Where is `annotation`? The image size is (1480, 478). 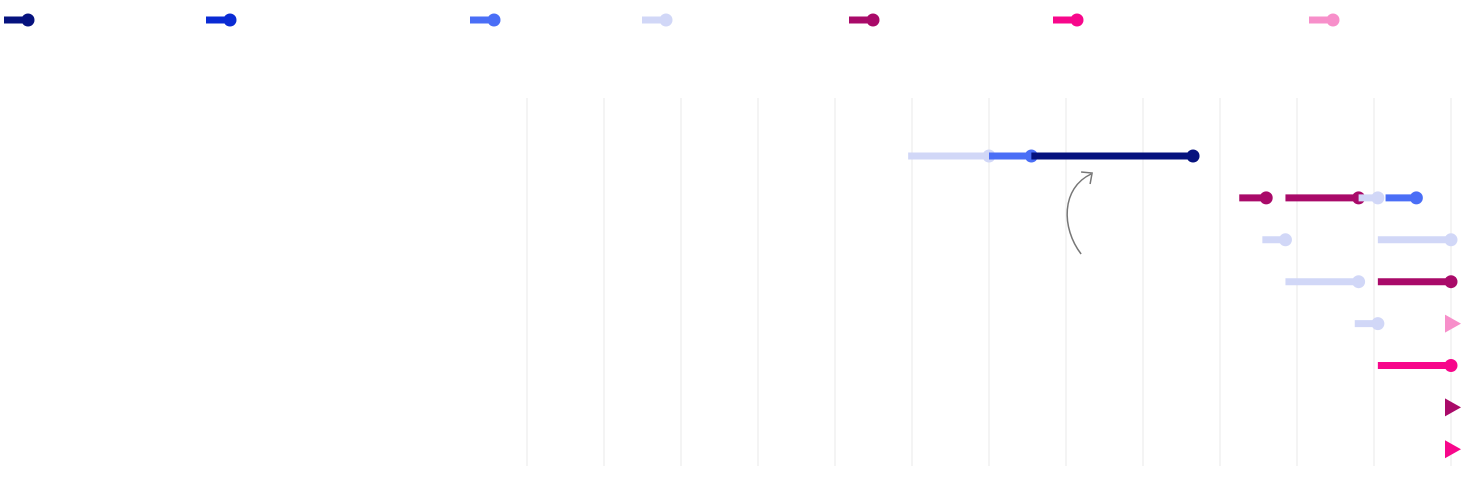 annotation is located at coordinates (1079, 213).